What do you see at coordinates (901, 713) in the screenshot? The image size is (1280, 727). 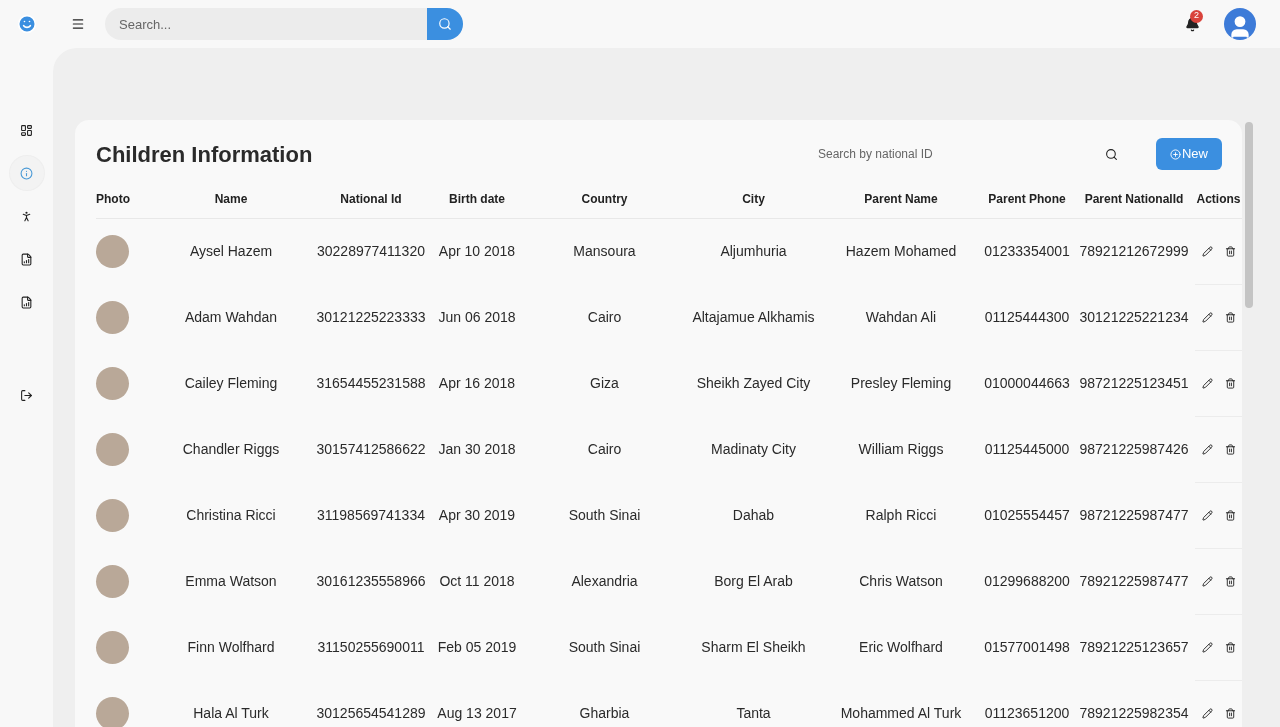 I see `table-cell-text: Mohammed Al Turk` at bounding box center [901, 713].